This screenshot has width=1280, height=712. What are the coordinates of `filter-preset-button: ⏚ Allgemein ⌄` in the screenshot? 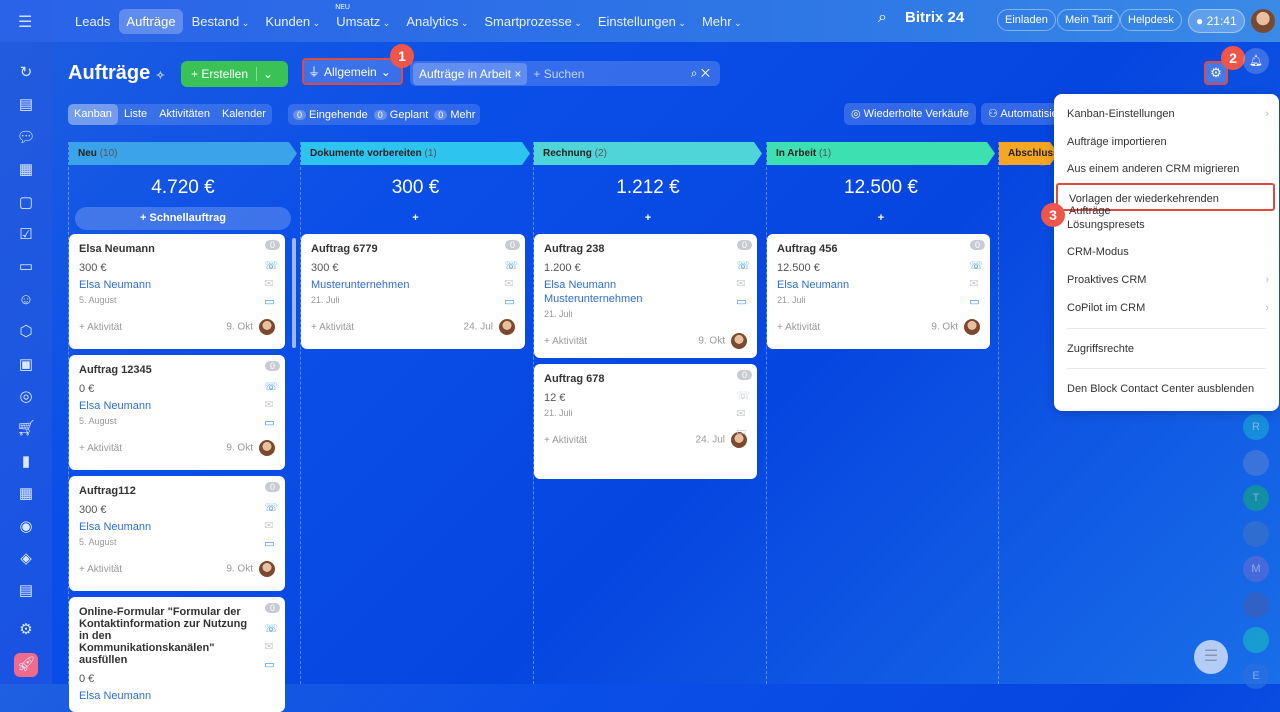 It's located at (352, 71).